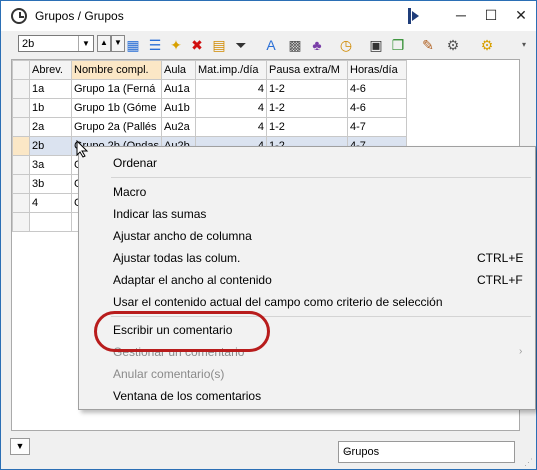 This screenshot has height=470, width=537. What do you see at coordinates (500, 280) in the screenshot?
I see `shortcut-ctrl-f: CTRL+F` at bounding box center [500, 280].